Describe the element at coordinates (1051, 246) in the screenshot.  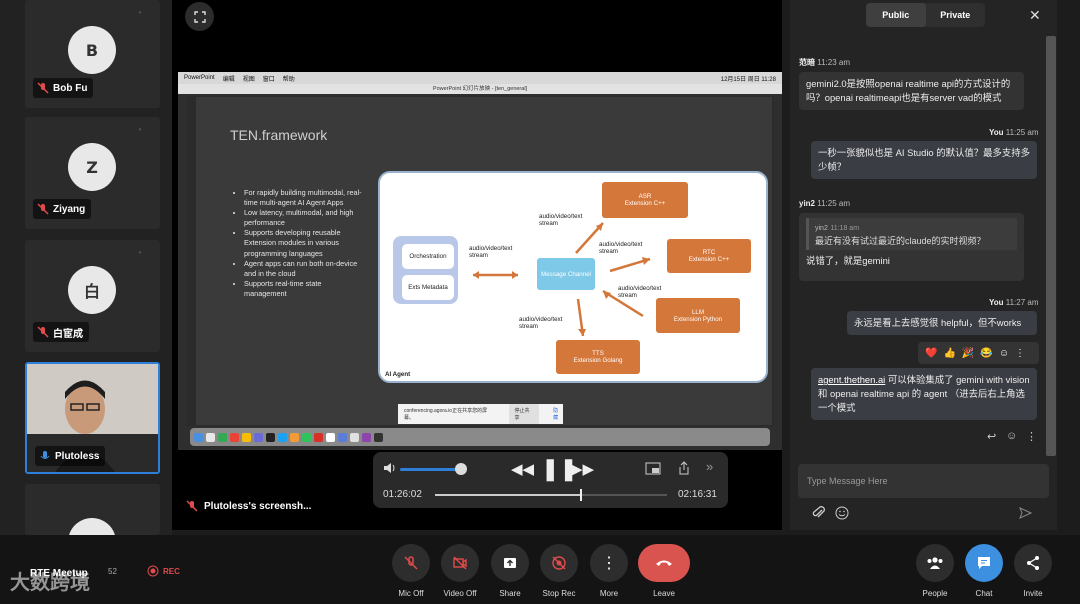
I see `chat-scrollbar` at that location.